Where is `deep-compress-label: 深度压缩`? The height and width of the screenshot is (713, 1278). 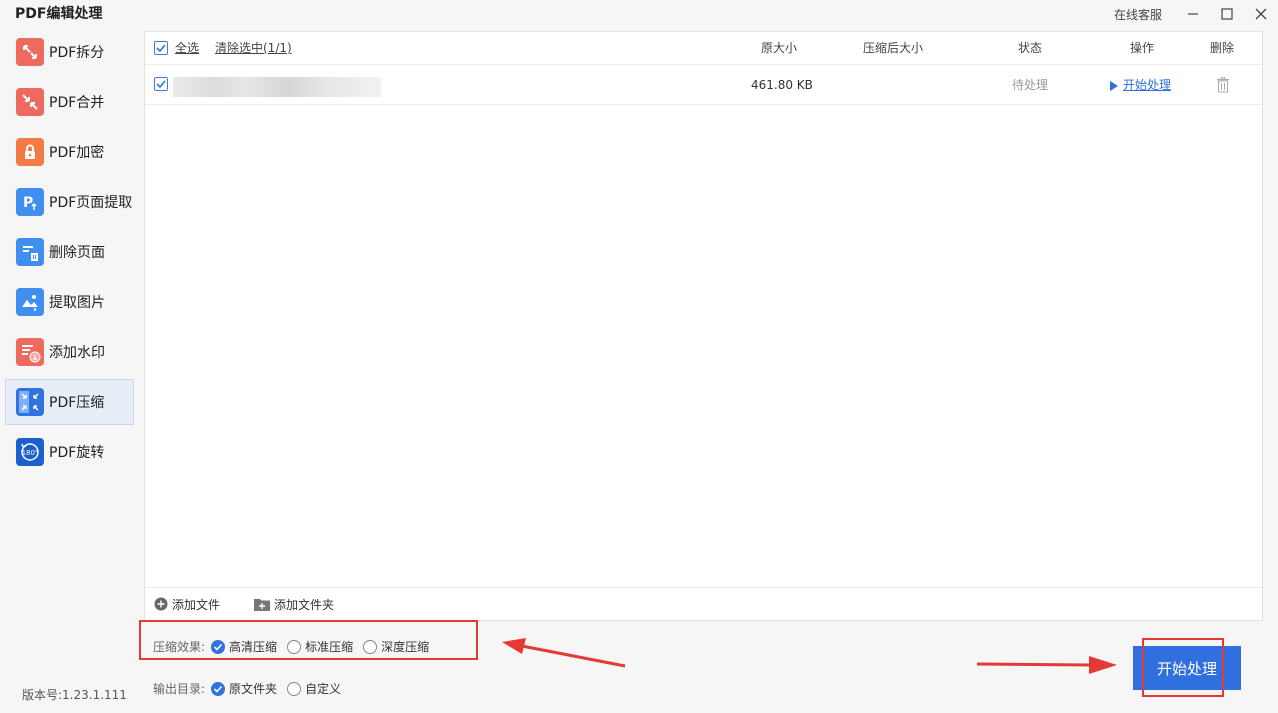 deep-compress-label: 深度压缩 is located at coordinates (405, 646).